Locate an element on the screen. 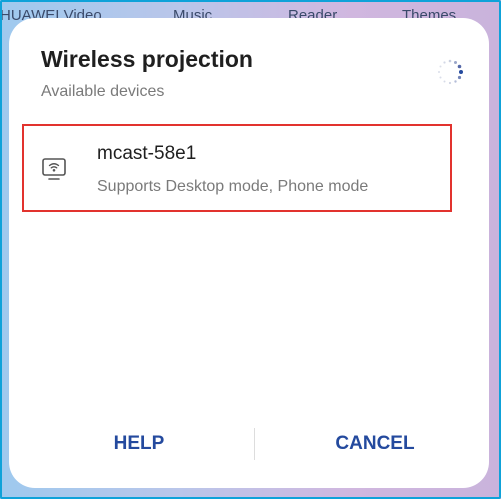 This screenshot has height=499, width=501. button-divider is located at coordinates (254, 444).